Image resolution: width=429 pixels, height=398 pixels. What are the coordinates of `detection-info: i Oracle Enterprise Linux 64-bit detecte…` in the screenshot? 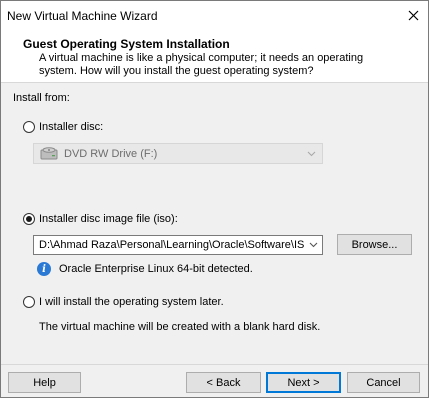 It's located at (145, 269).